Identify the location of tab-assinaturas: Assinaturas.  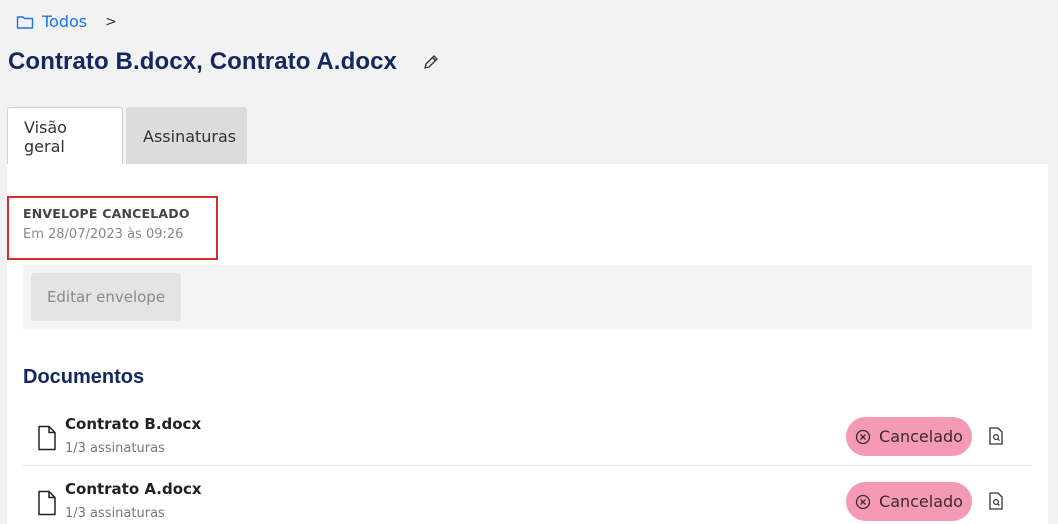
(186, 136).